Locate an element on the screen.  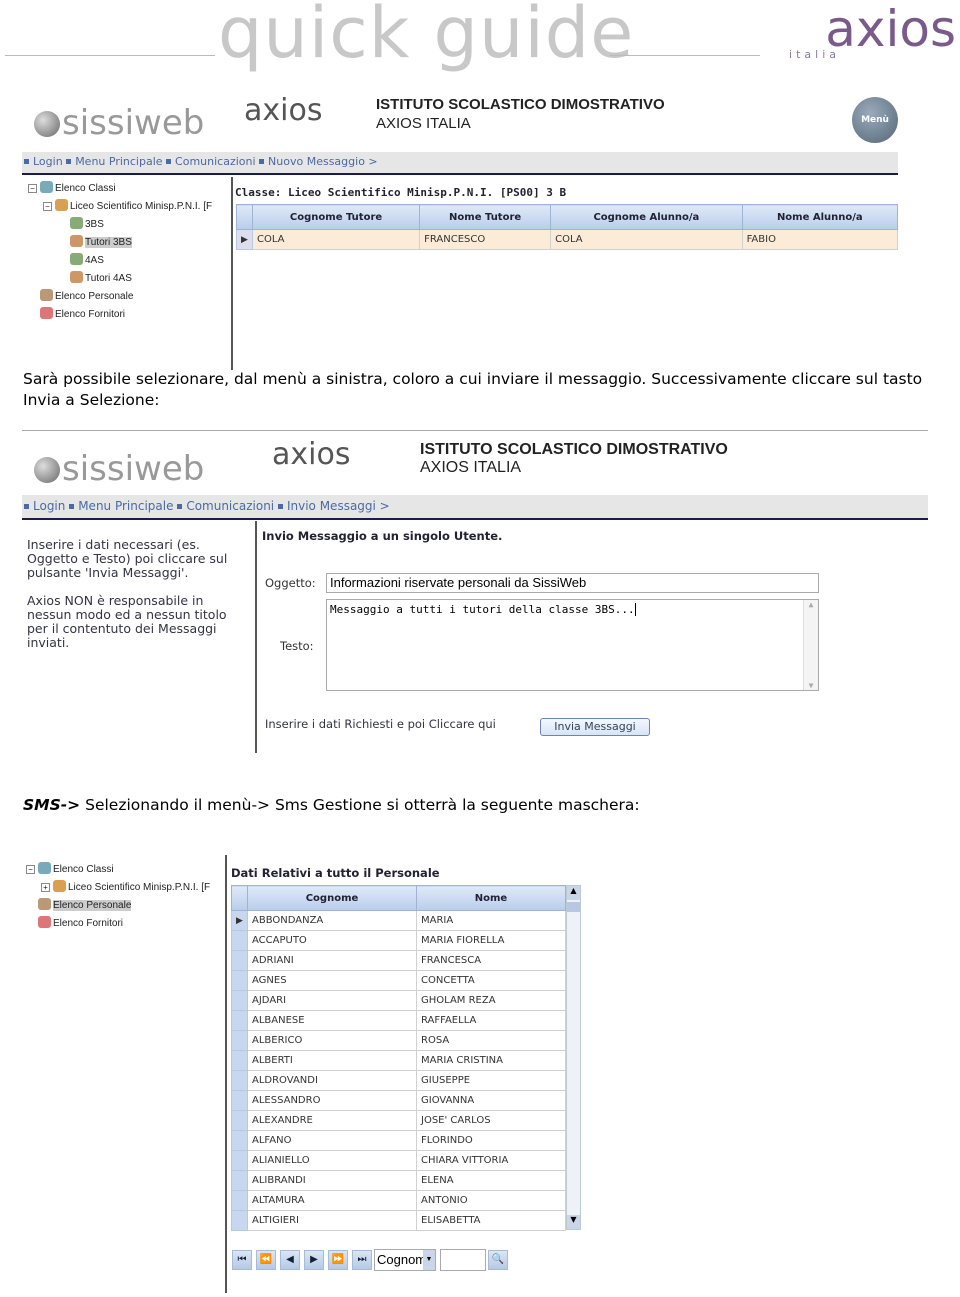
table-row: ADRIANI FRANCESCA is located at coordinates (398, 960).